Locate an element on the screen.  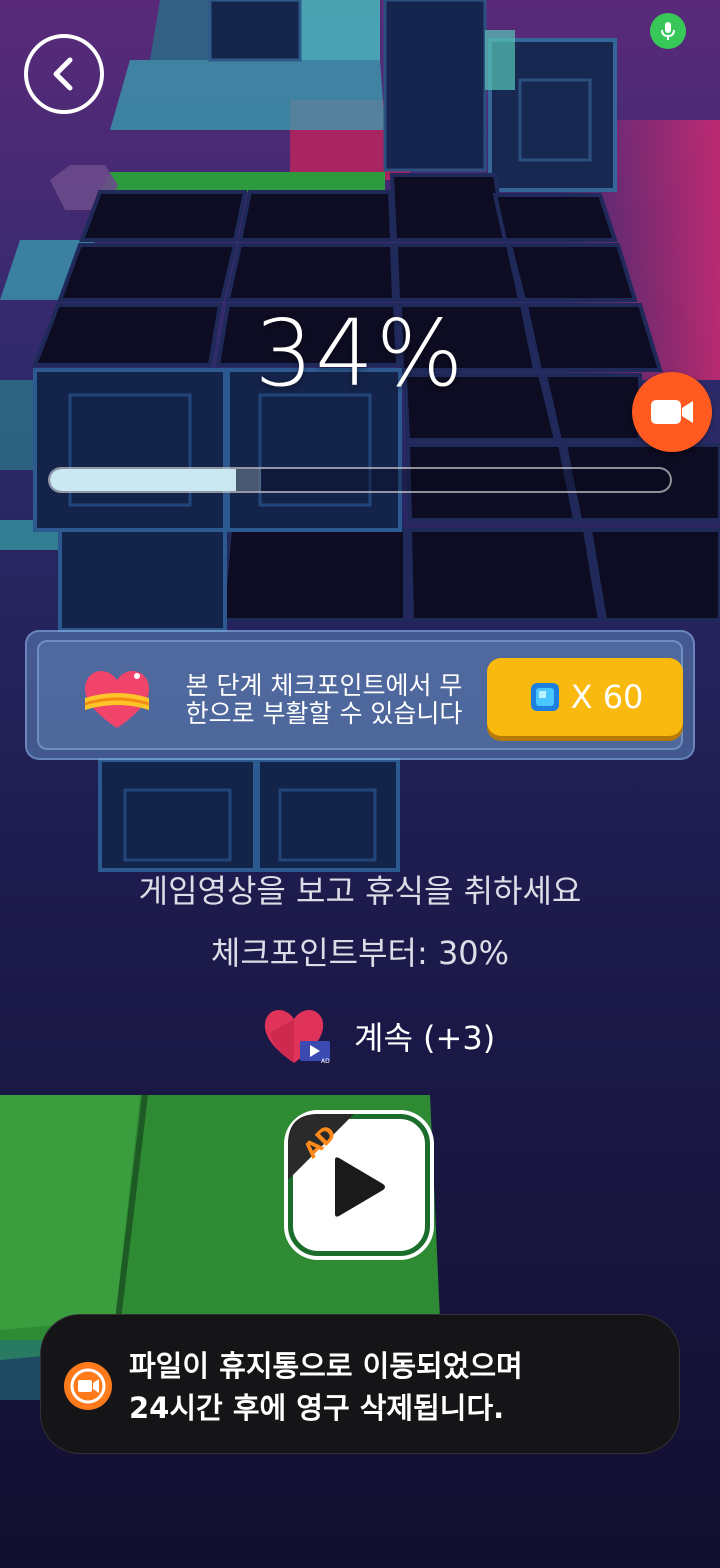
revive-text-line1: 본 단계 체크포인트에서 무 is located at coordinates (324, 685).